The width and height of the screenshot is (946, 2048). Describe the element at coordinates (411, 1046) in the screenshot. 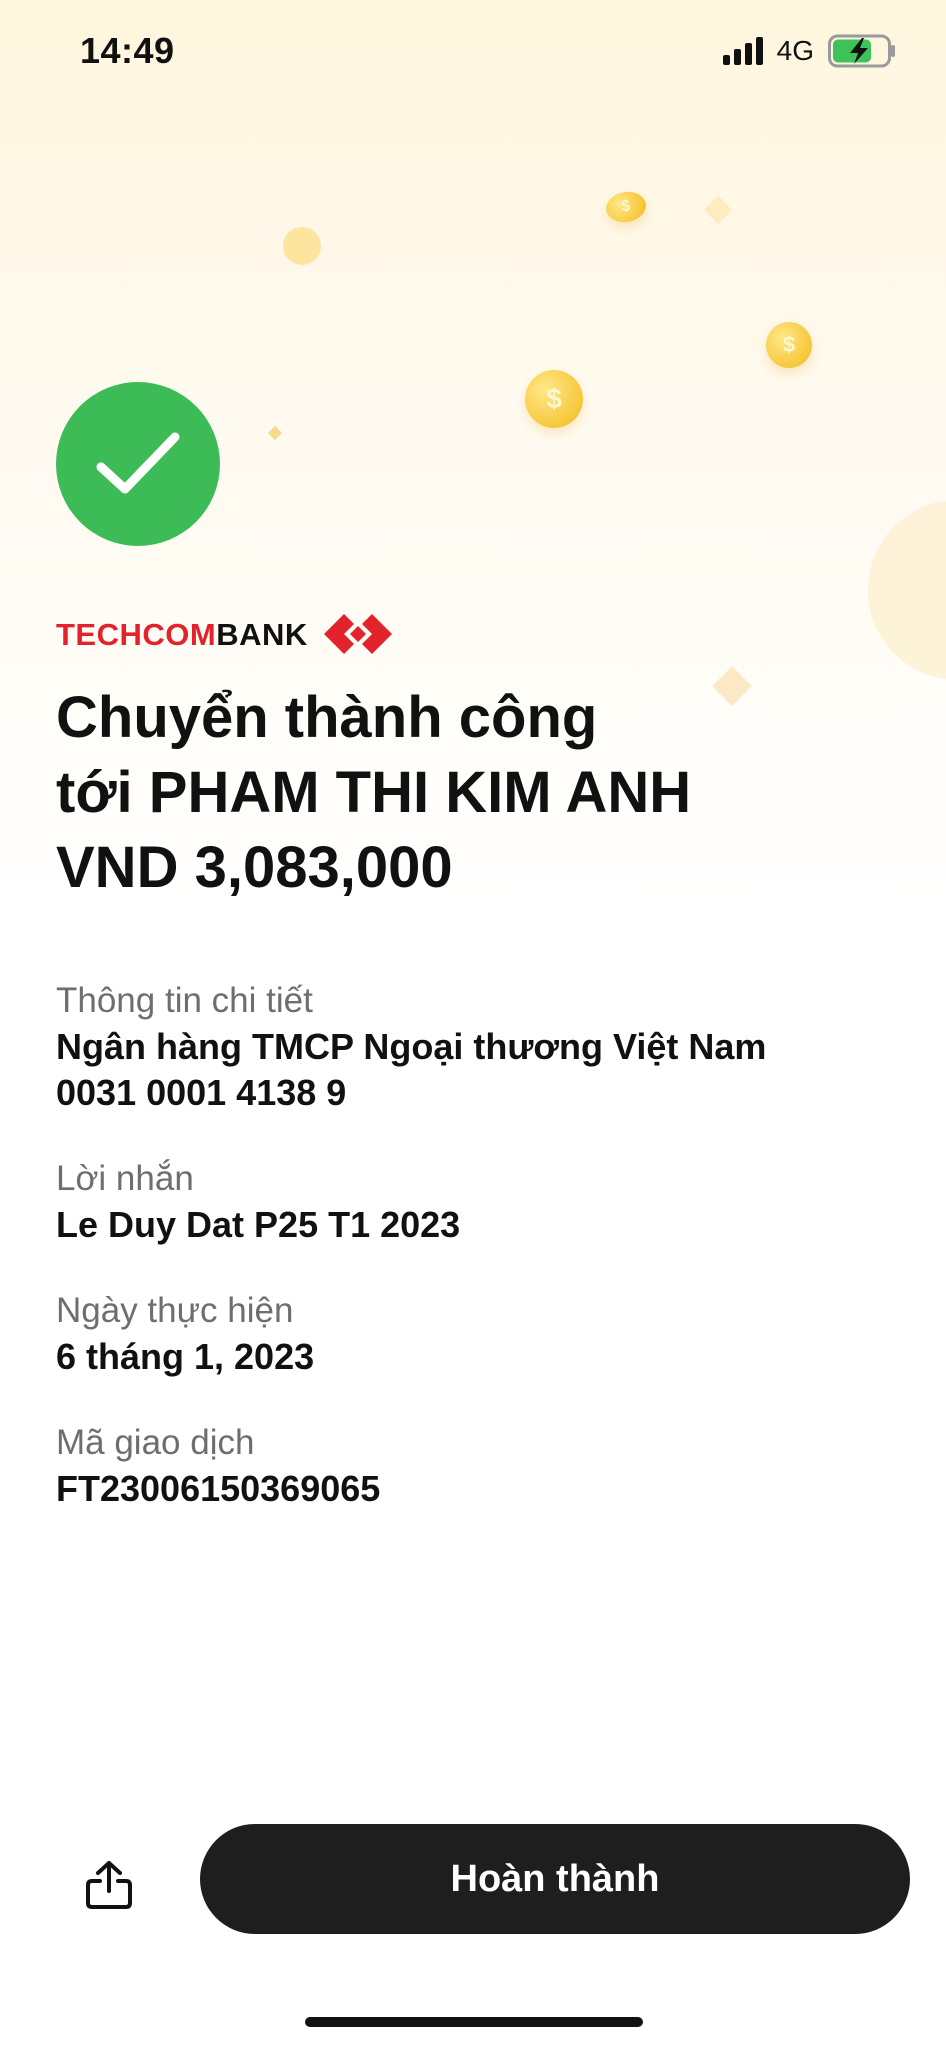

I see `bank-name: Ngân hàng TMCP Ngoại thương Việt Nam` at that location.